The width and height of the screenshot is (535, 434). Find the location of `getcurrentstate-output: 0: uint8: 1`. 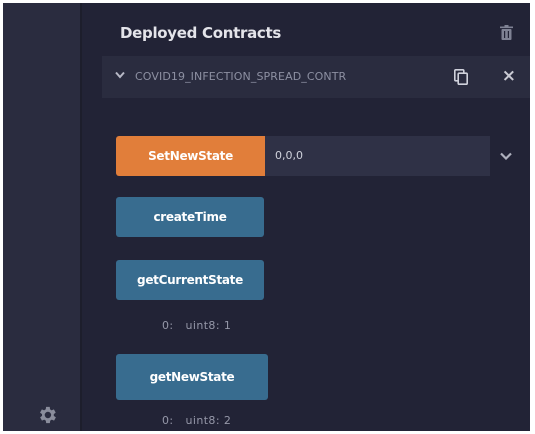

getcurrentstate-output: 0: uint8: 1 is located at coordinates (202, 325).